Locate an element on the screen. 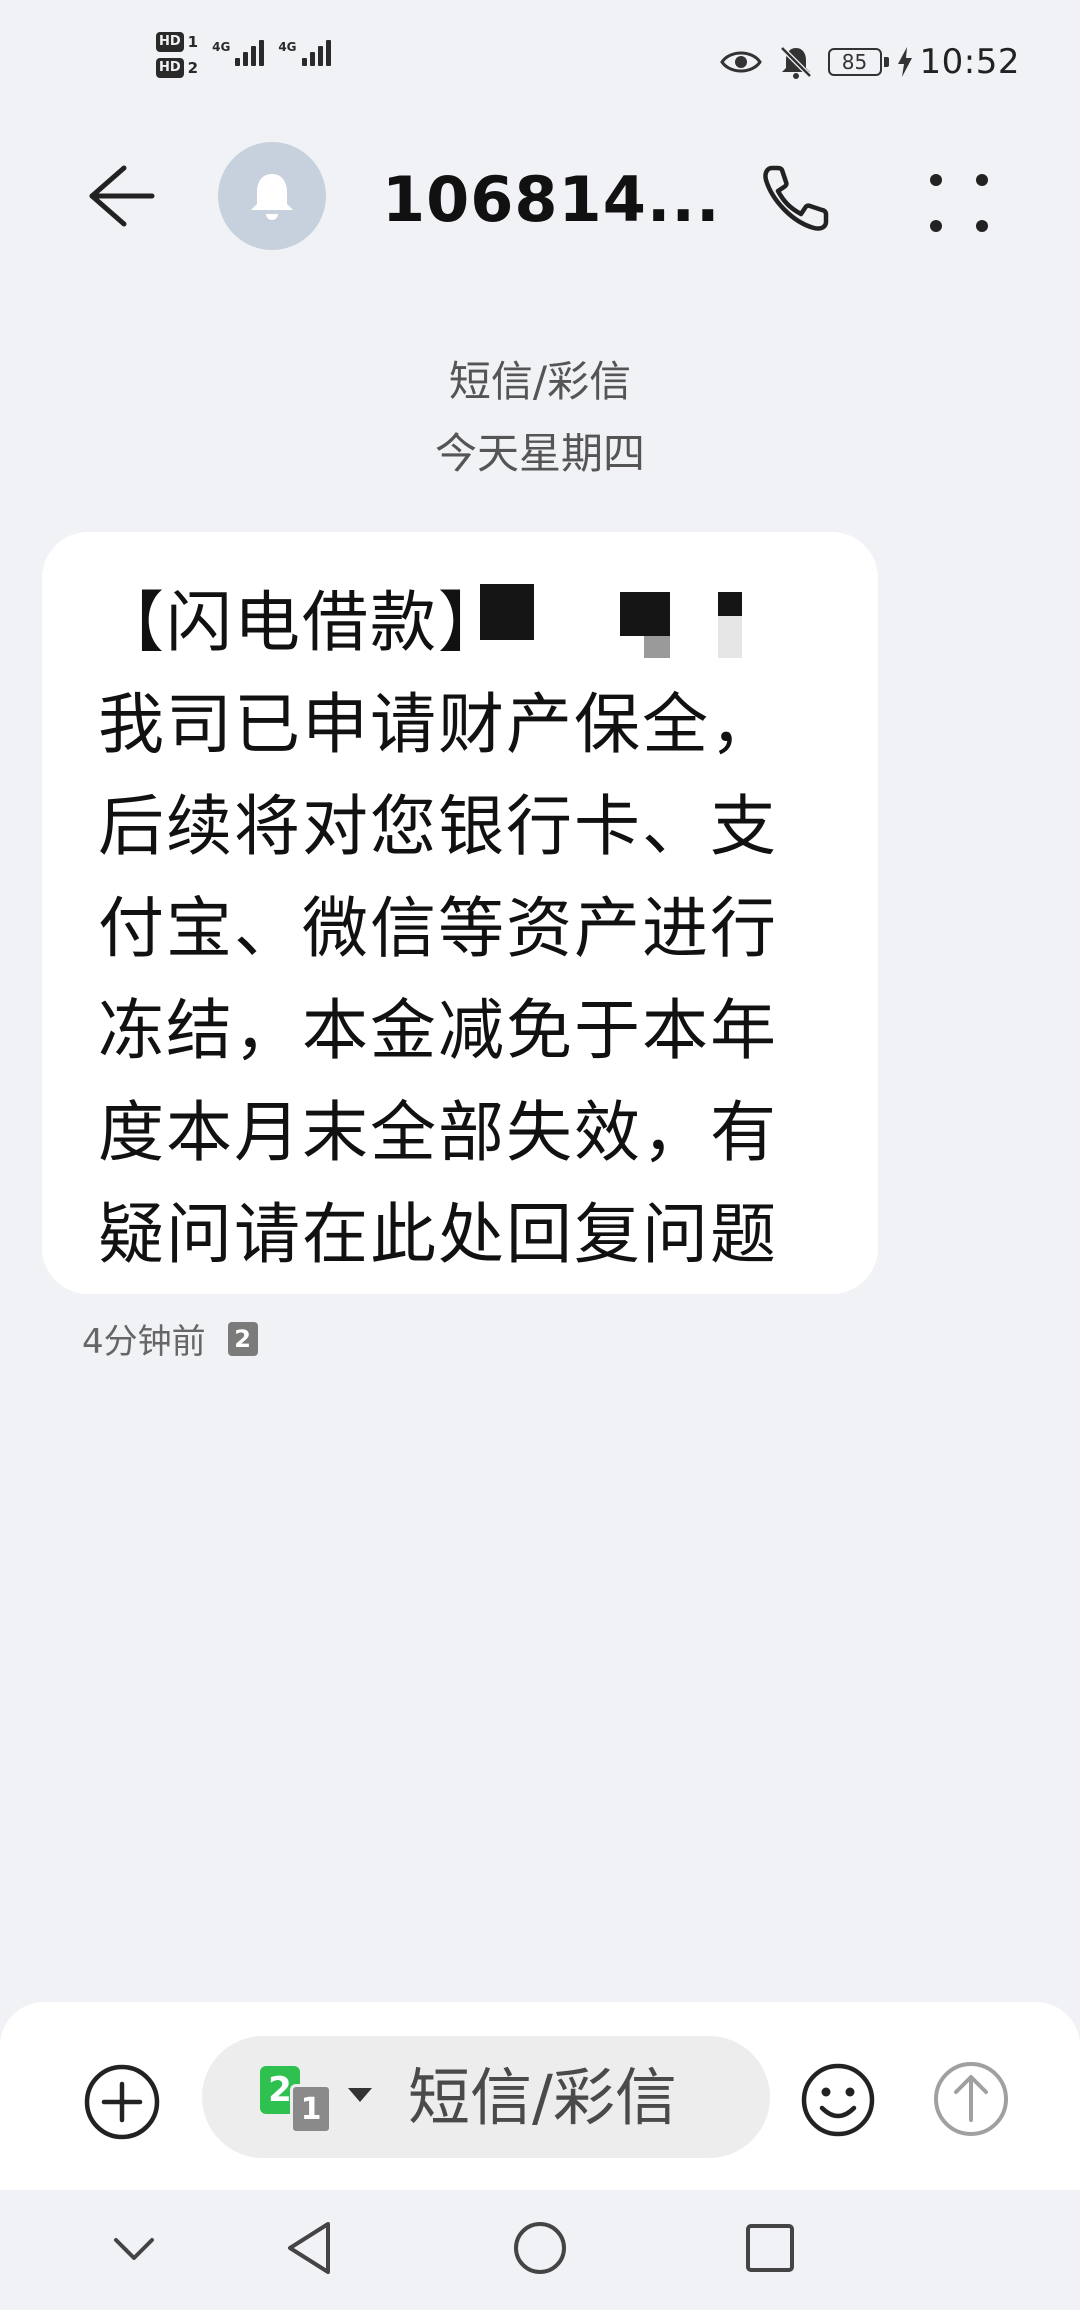  signal-strength-2-icon: 4G is located at coordinates (304, 53).